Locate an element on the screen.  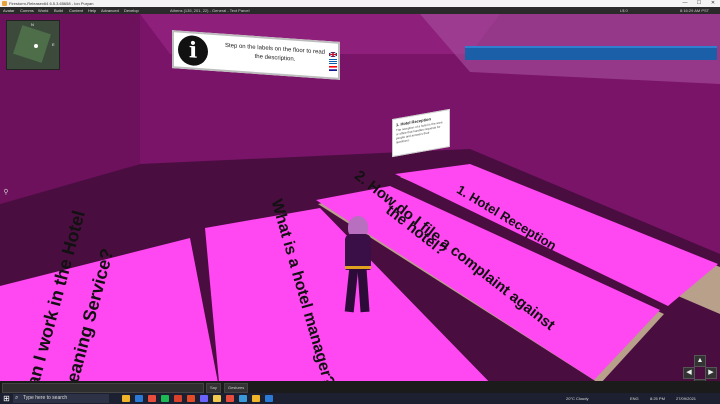
windows-start-icon: ⊞ is located at coordinates (6, 398).